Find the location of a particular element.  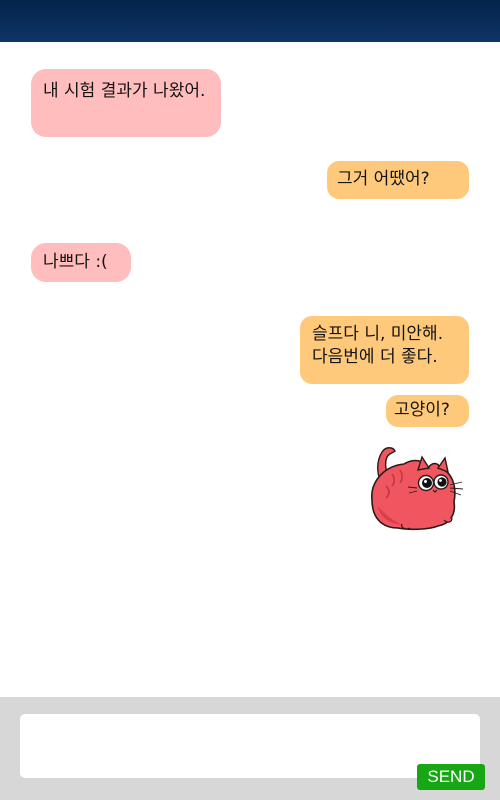

outgoing-message-bubble: 슬프다 니, 미안해. 다음번에 더 좋다. is located at coordinates (384, 350).